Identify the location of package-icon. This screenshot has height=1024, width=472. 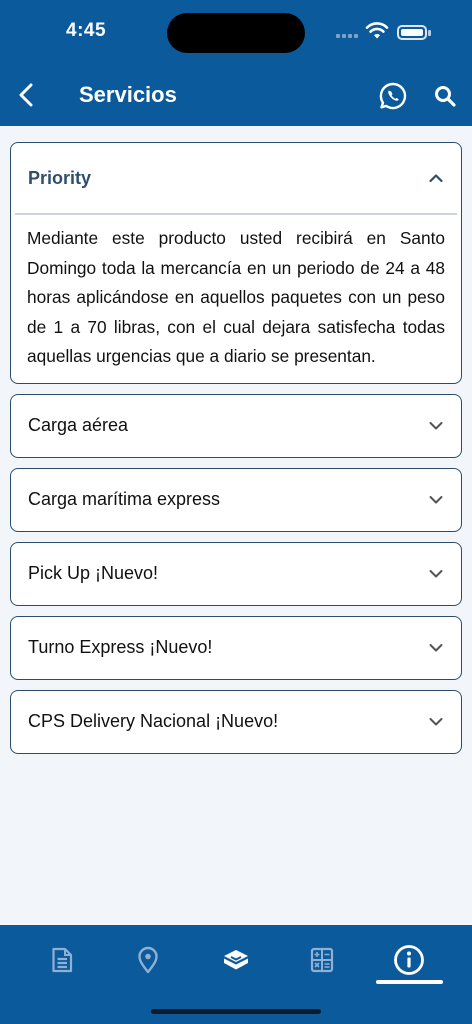
(236, 960).